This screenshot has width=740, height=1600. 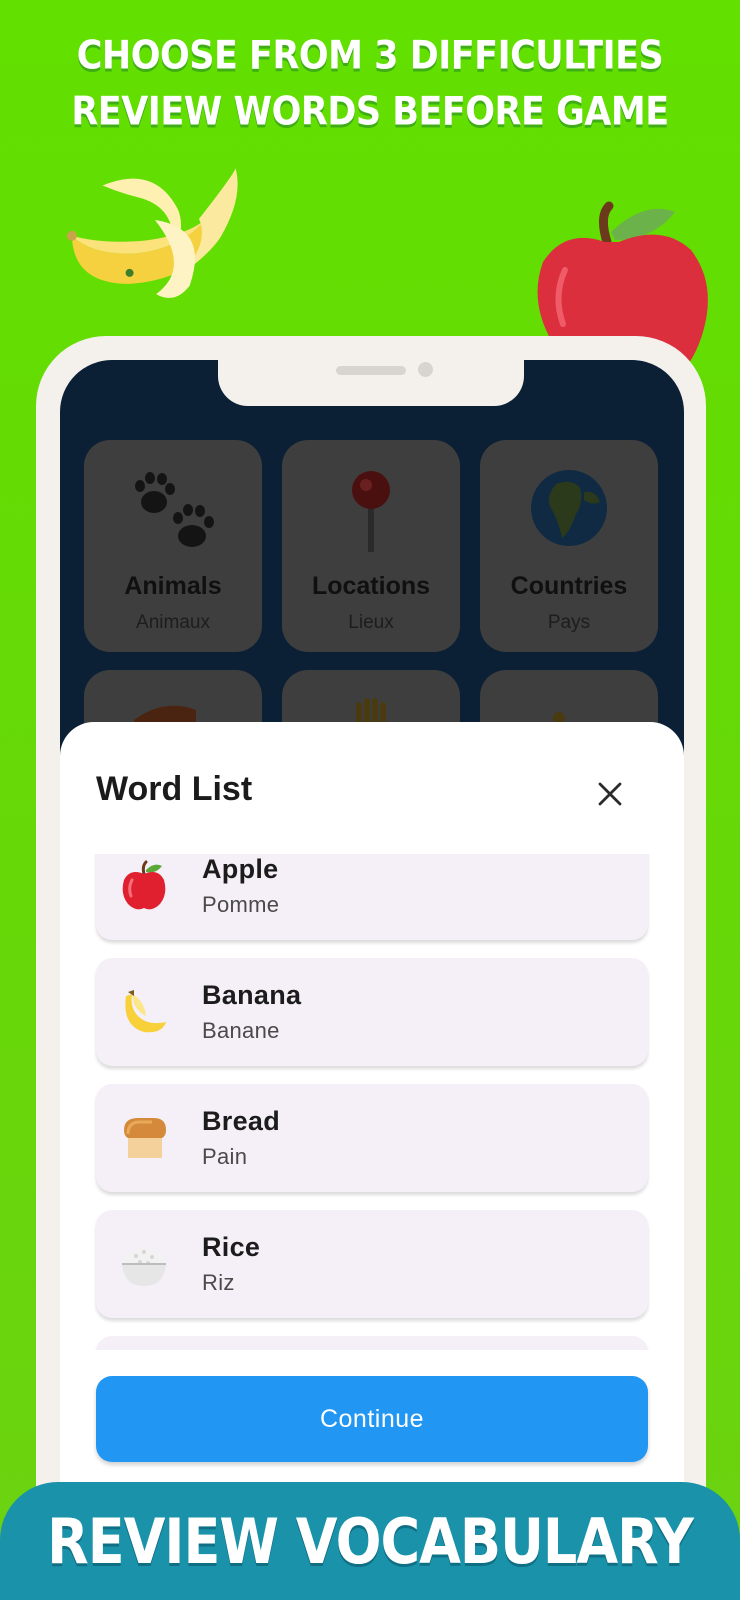 What do you see at coordinates (218, 1282) in the screenshot?
I see `word-french: Riz` at bounding box center [218, 1282].